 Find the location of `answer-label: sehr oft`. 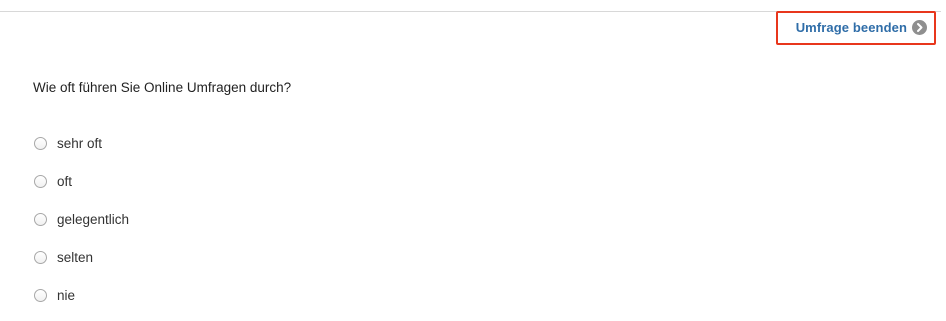

answer-label: sehr oft is located at coordinates (80, 143).